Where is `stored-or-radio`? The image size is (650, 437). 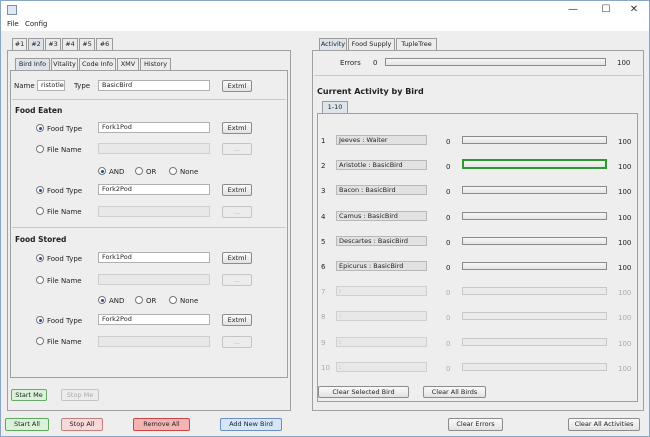
stored-or-radio is located at coordinates (139, 300).